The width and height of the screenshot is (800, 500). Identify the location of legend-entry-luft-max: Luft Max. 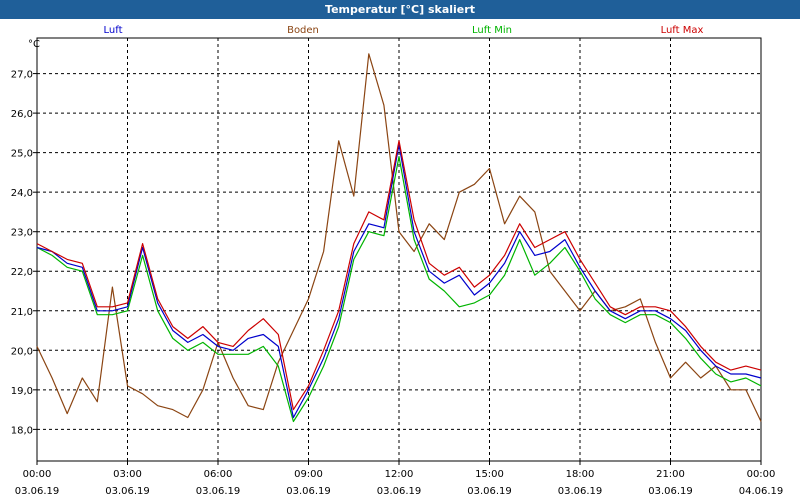
(682, 30).